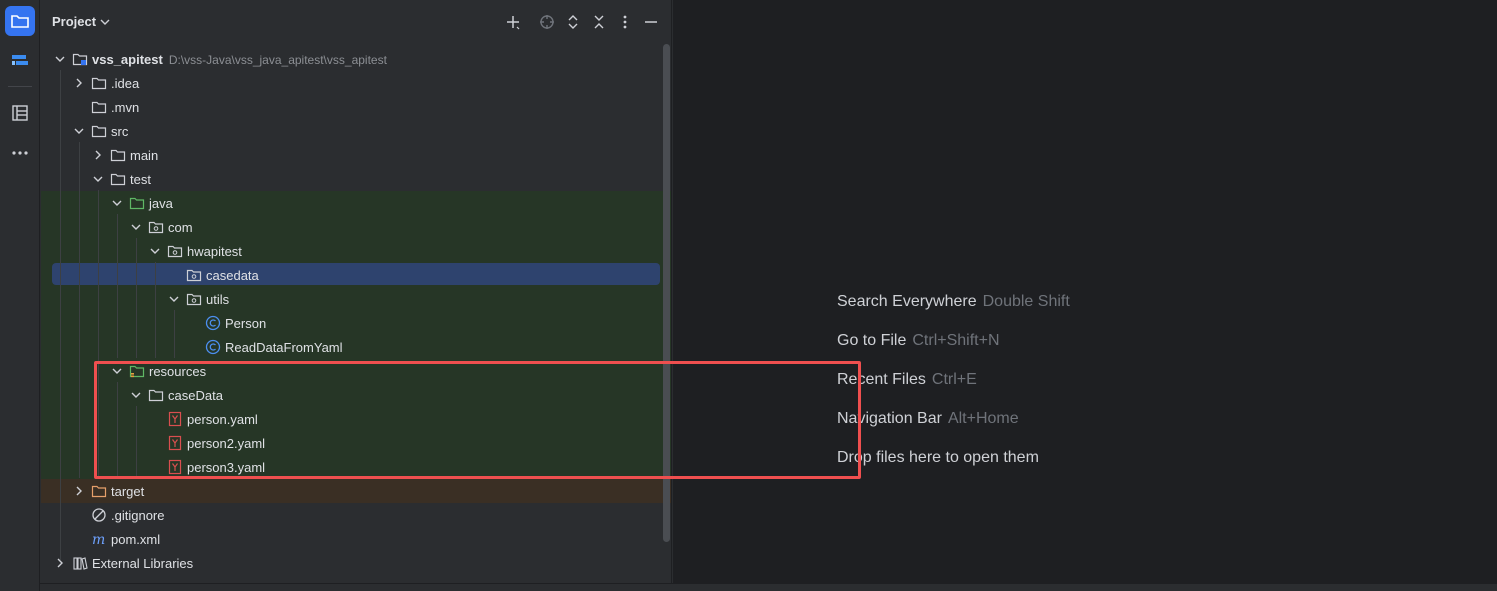 The width and height of the screenshot is (1497, 591). I want to click on tree-item-label: ReadDataFromYaml, so click(284, 347).